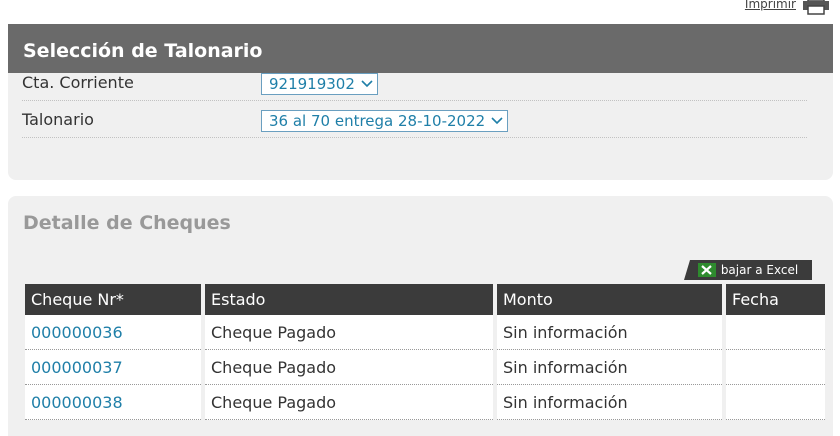 This screenshot has width=840, height=436. What do you see at coordinates (312, 84) in the screenshot?
I see `cuenta-select-value: 921919302` at bounding box center [312, 84].